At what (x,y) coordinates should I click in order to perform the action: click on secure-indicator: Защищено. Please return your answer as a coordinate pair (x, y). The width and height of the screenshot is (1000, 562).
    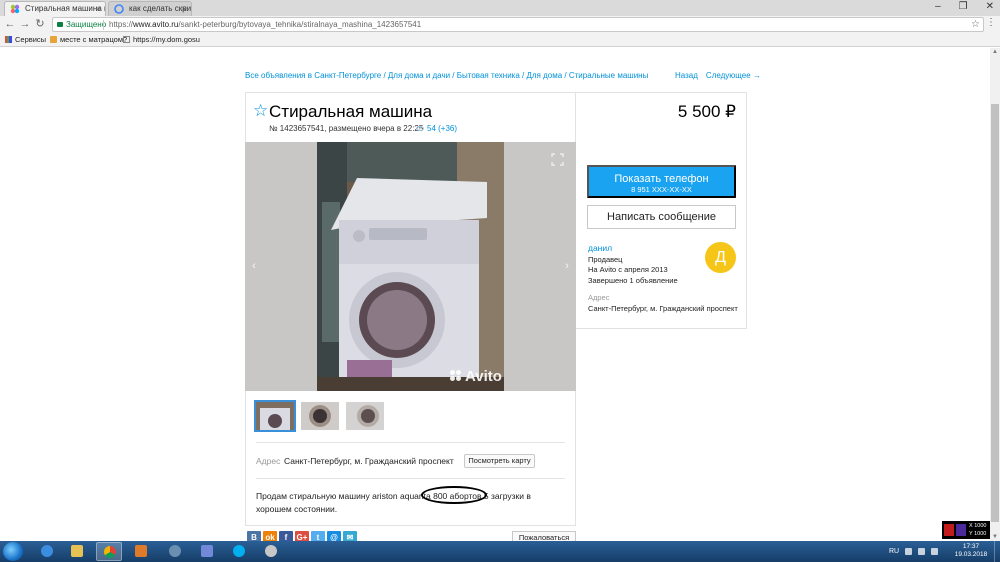
    Looking at the image, I should click on (81, 24).